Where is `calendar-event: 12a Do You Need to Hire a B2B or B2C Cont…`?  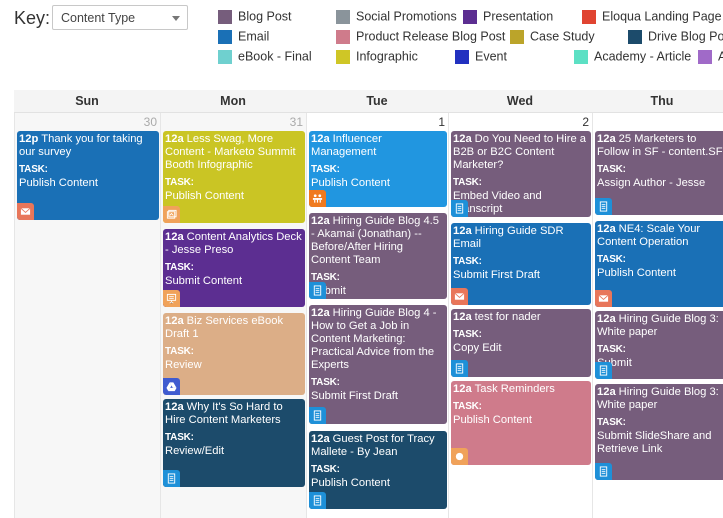
calendar-event: 12a Do You Need to Hire a B2B or B2C Cont… is located at coordinates (521, 174).